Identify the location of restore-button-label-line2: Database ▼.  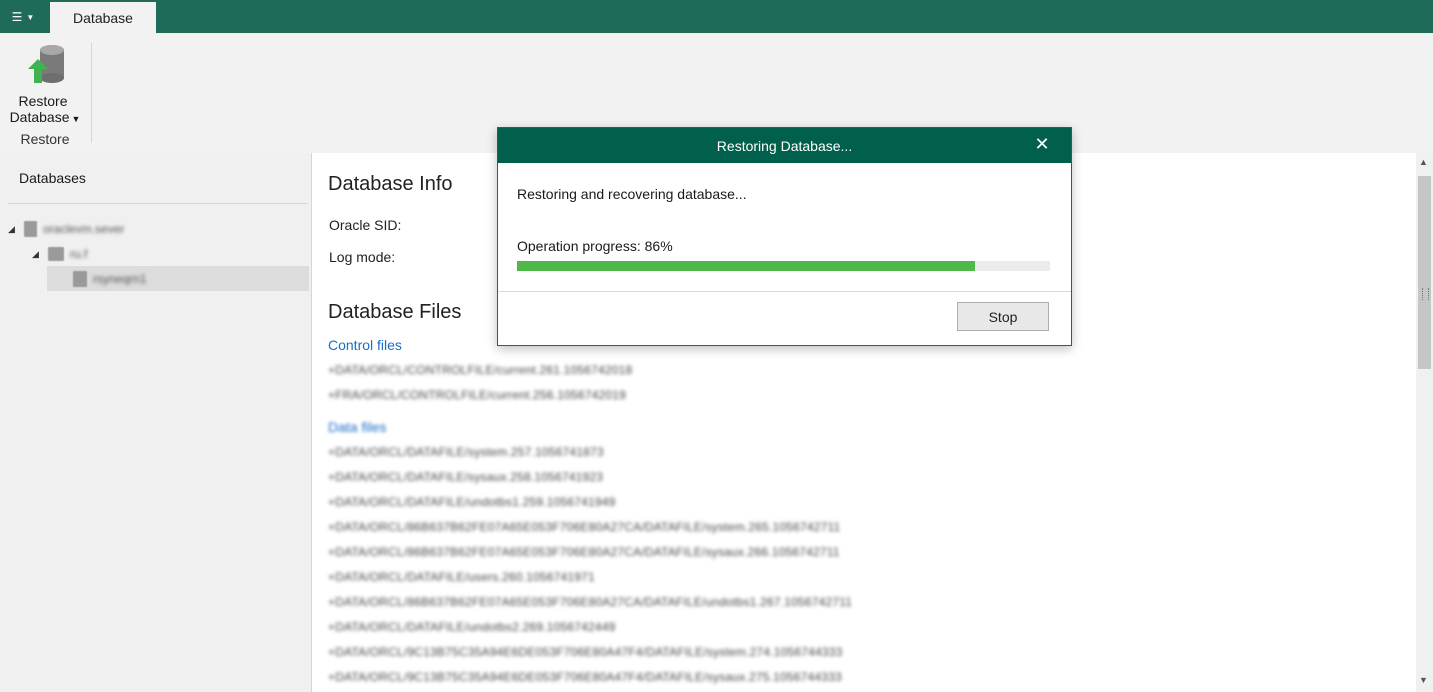
(45, 117).